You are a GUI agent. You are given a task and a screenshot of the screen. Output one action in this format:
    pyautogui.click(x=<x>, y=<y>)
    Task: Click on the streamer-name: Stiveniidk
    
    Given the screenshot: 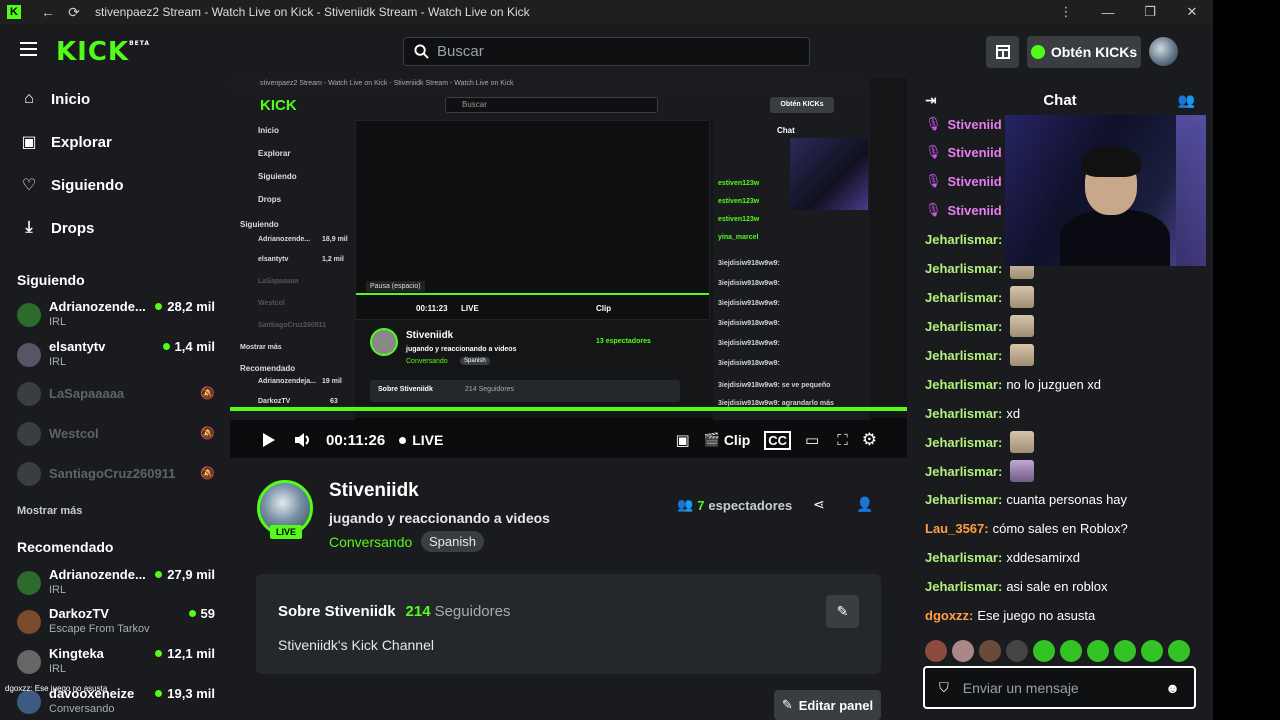 What is the action you would take?
    pyautogui.click(x=374, y=491)
    